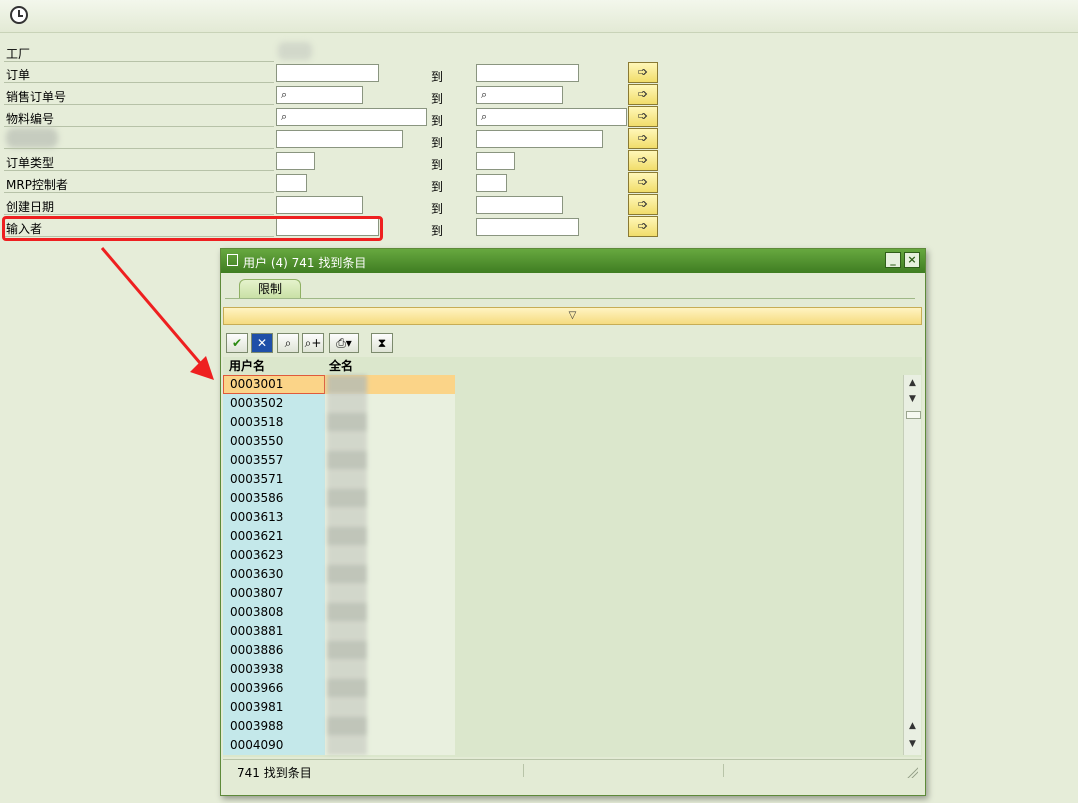  What do you see at coordinates (527, 73) in the screenshot?
I see `order-to-input` at bounding box center [527, 73].